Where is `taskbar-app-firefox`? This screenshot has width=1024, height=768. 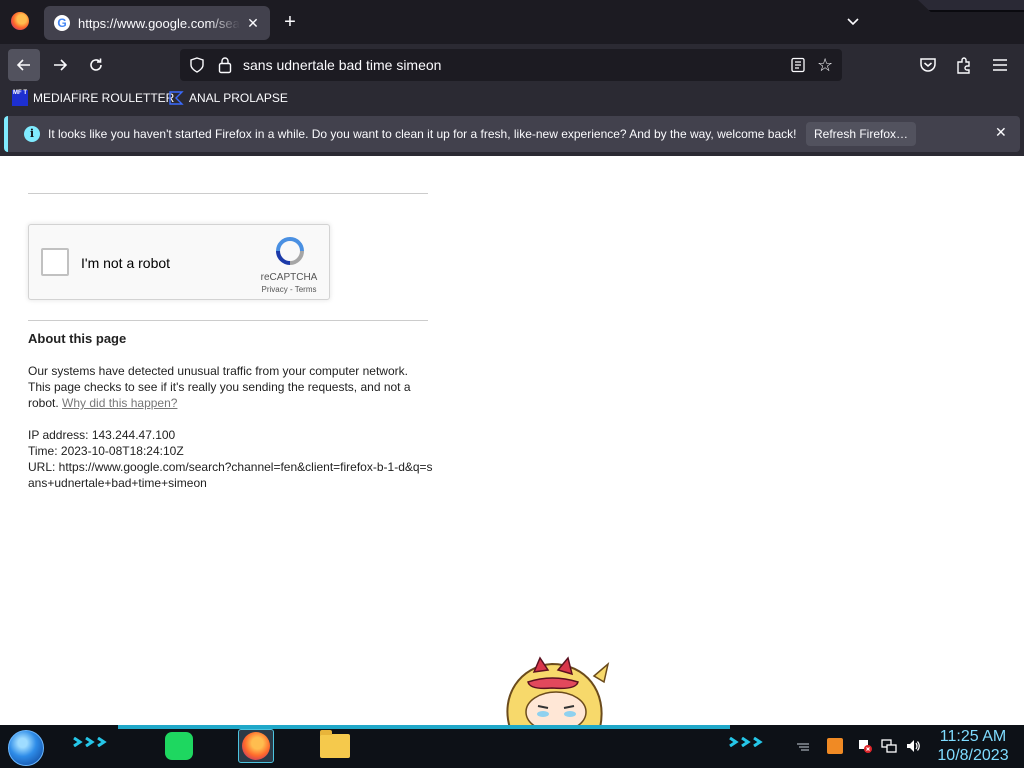 taskbar-app-firefox is located at coordinates (256, 746).